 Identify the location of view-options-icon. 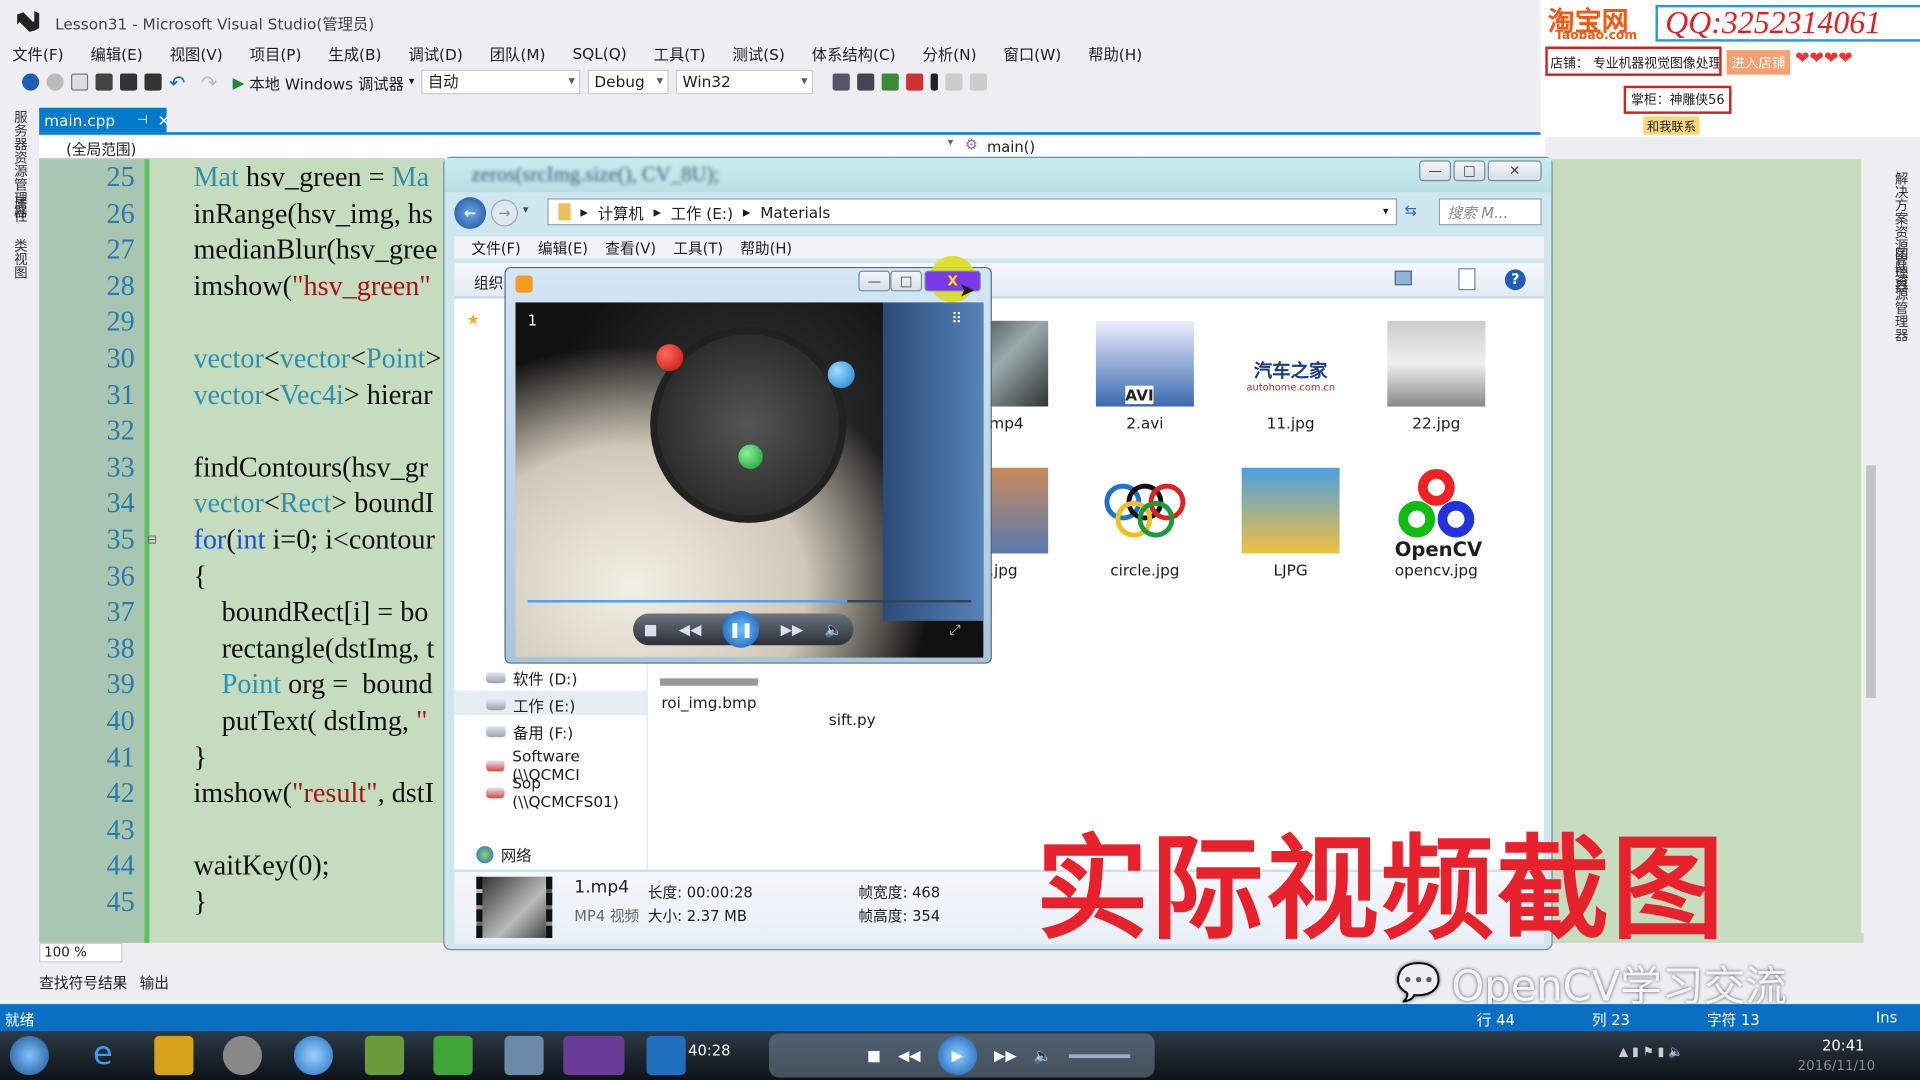
(1403, 278).